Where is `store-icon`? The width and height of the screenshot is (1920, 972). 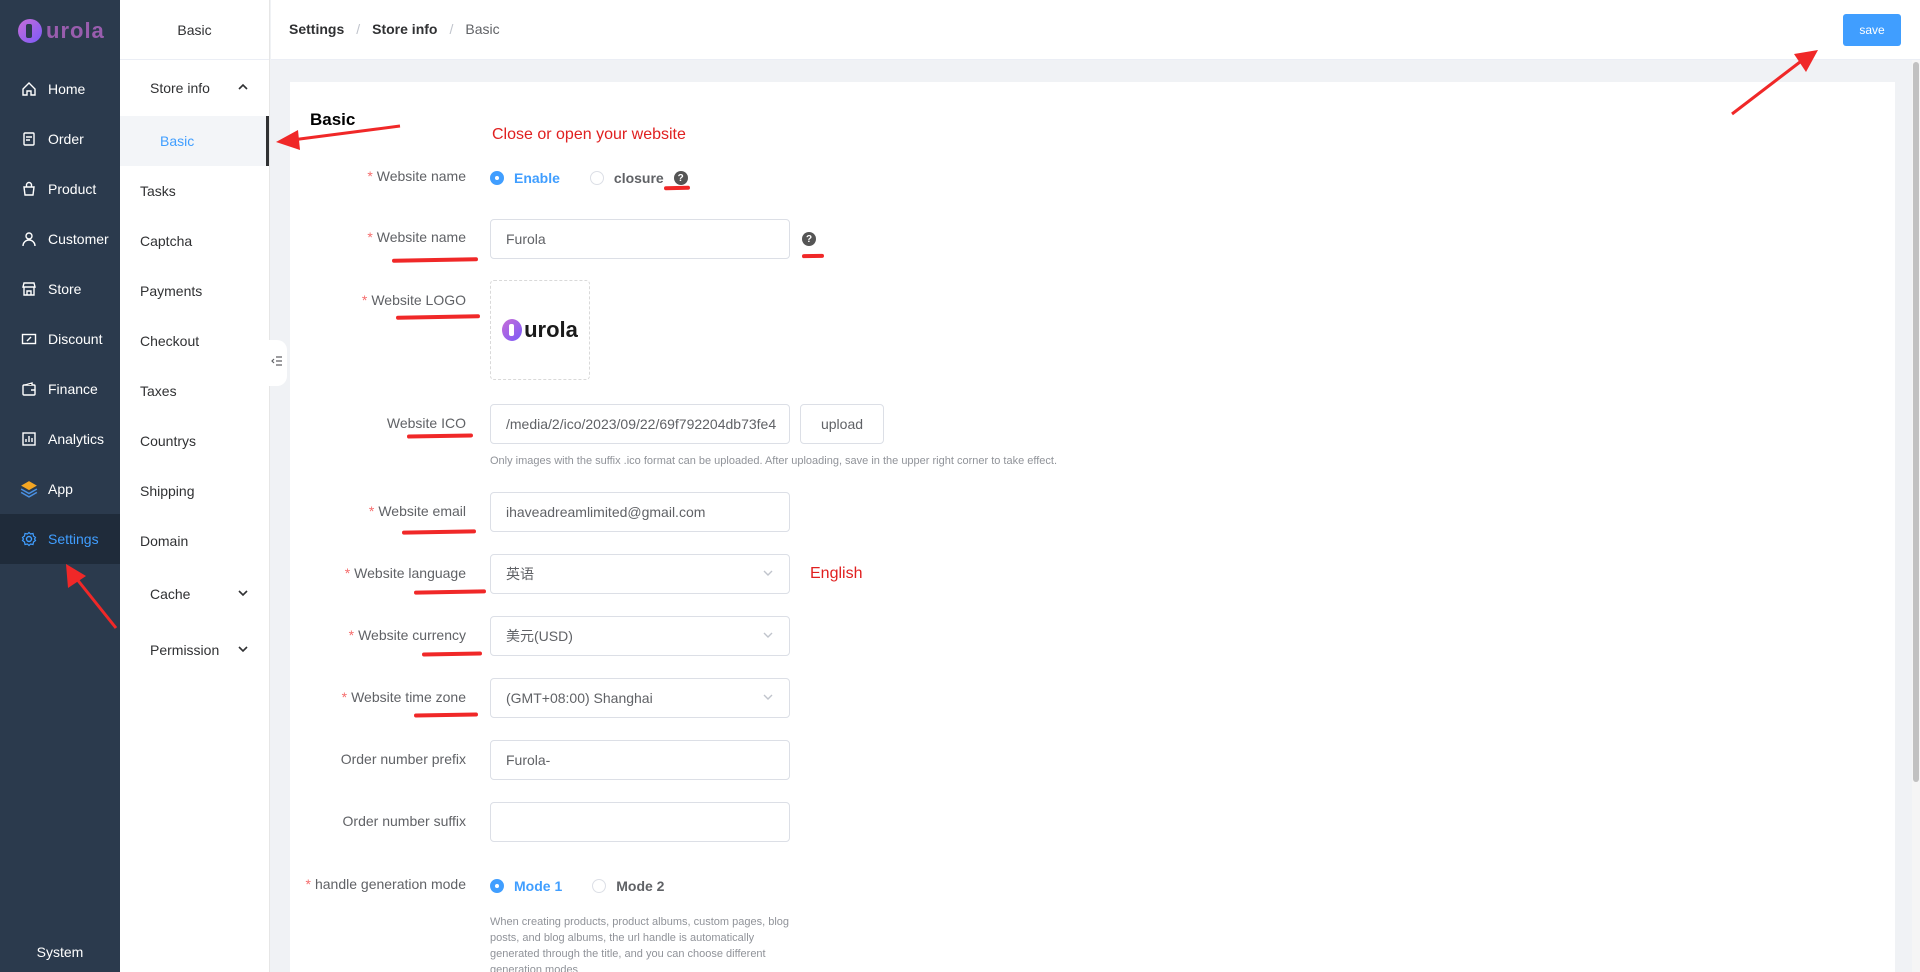 store-icon is located at coordinates (29, 289).